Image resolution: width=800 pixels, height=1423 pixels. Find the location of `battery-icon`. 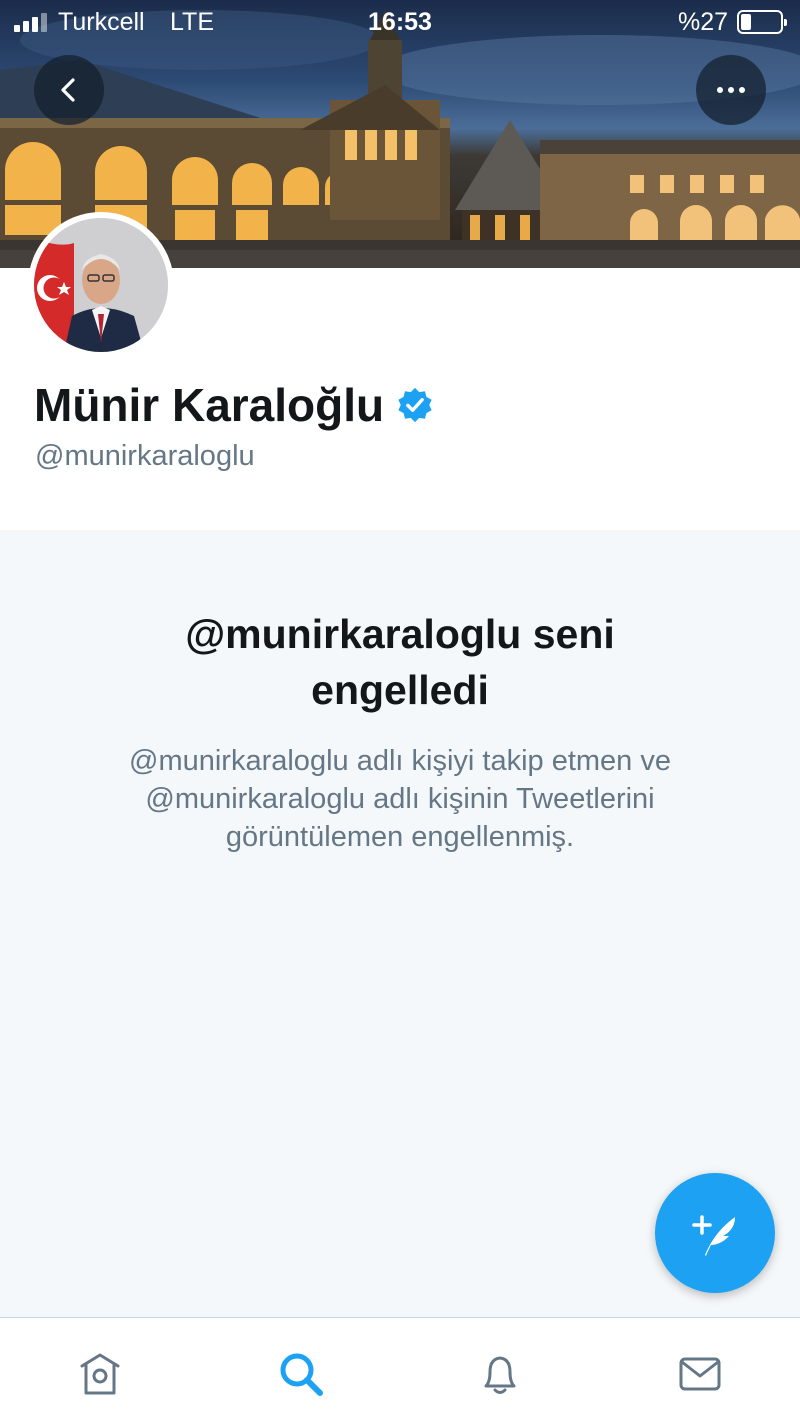

battery-icon is located at coordinates (762, 22).